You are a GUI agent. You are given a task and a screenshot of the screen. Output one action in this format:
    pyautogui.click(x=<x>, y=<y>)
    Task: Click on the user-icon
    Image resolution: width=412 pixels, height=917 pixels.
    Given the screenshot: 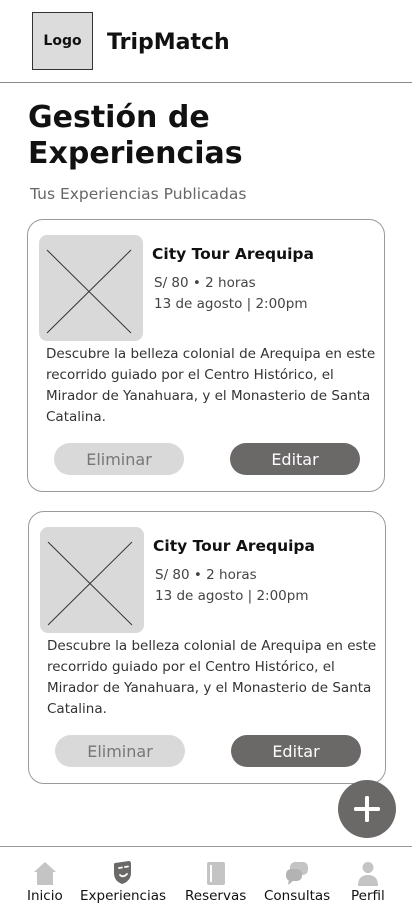 What is the action you would take?
    pyautogui.click(x=367, y=874)
    